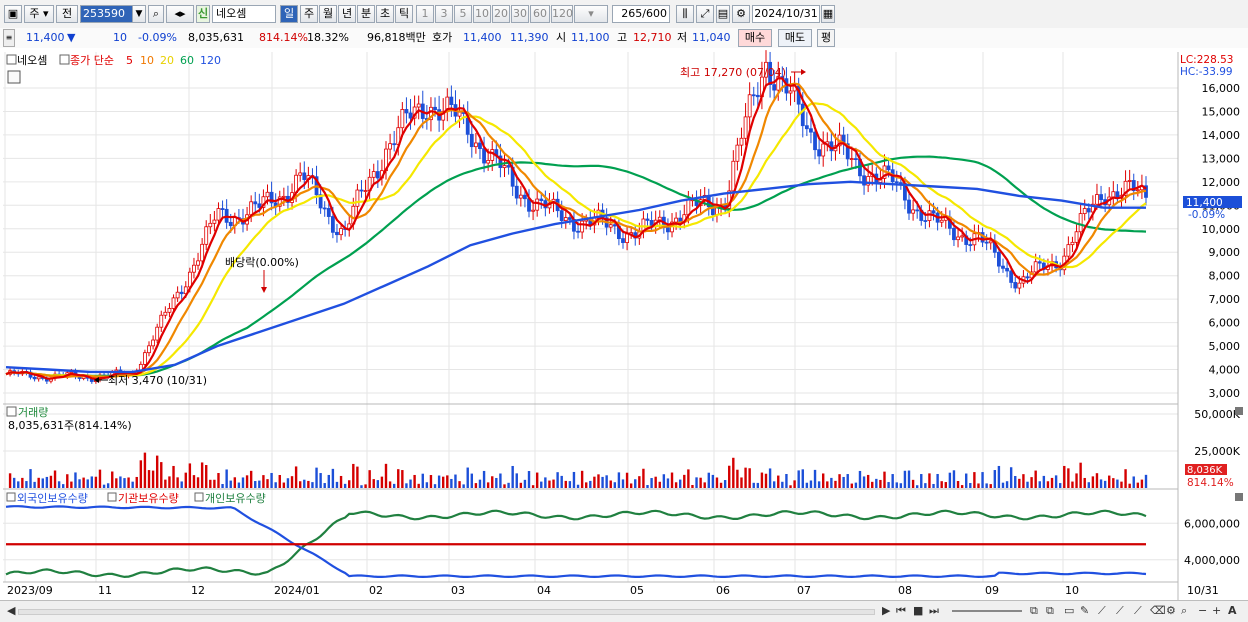 The image size is (1248, 622). Describe the element at coordinates (289, 14) in the screenshot. I see `period-day-tab: 일` at that location.